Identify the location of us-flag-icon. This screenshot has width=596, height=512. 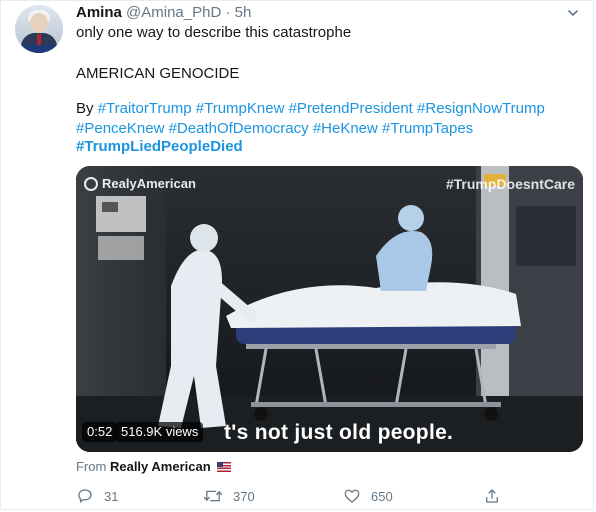
(224, 467).